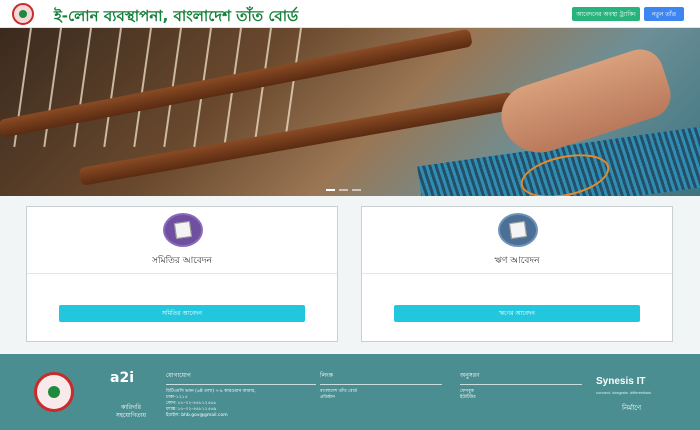 The height and width of the screenshot is (430, 700). Describe the element at coordinates (517, 313) in the screenshot. I see `loan-apply-button: ঋণের আবেদন` at that location.